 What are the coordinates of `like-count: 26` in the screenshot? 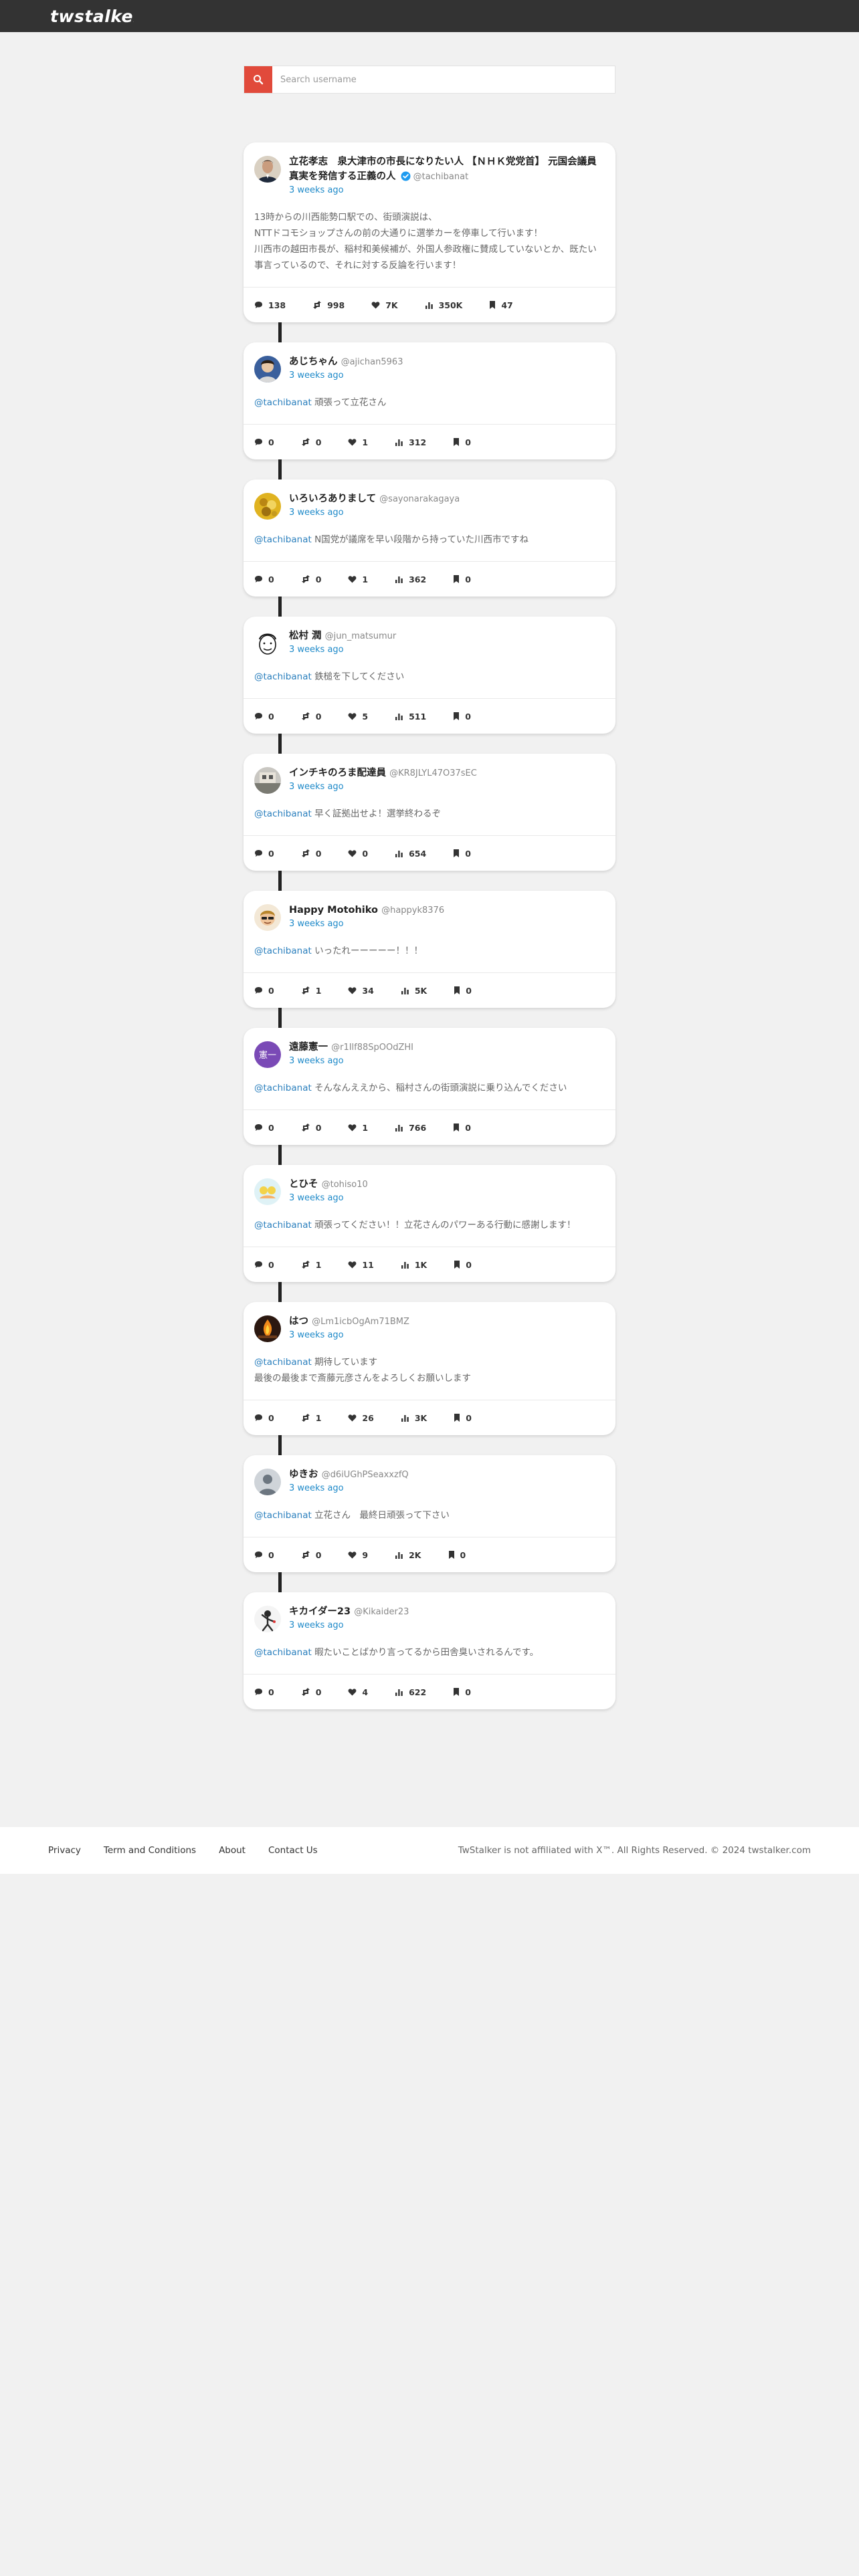 It's located at (361, 1418).